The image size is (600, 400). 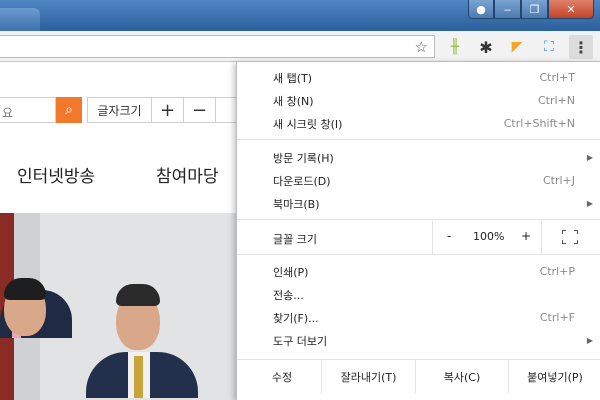 I want to click on minimize-icon: ‒, so click(x=507, y=9).